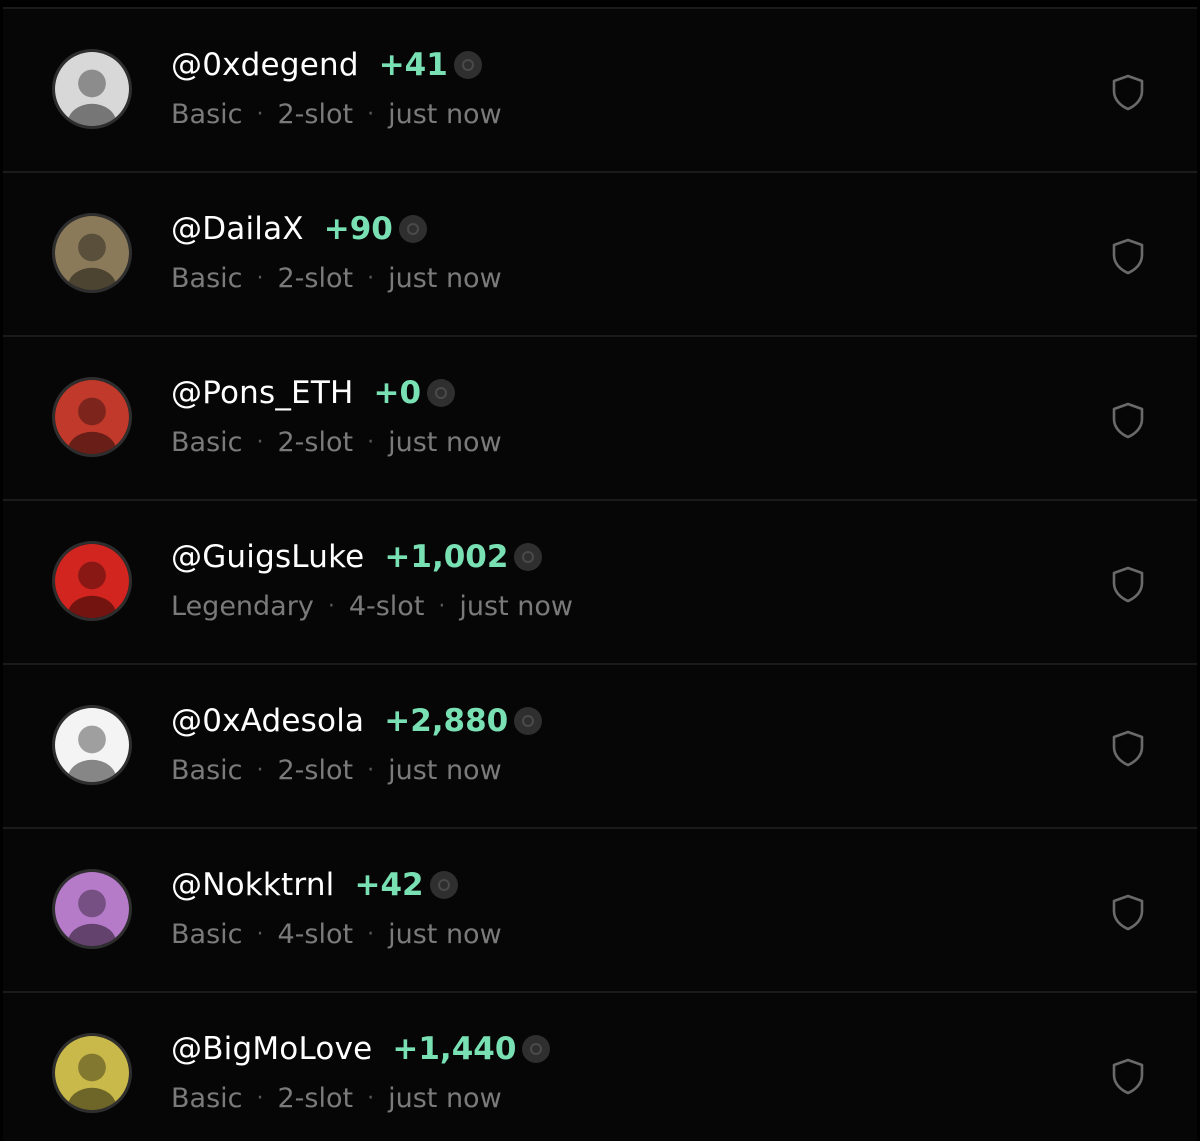 Image resolution: width=1200 pixels, height=1141 pixels. What do you see at coordinates (271, 1049) in the screenshot?
I see `user-handle: @BigMoLove` at bounding box center [271, 1049].